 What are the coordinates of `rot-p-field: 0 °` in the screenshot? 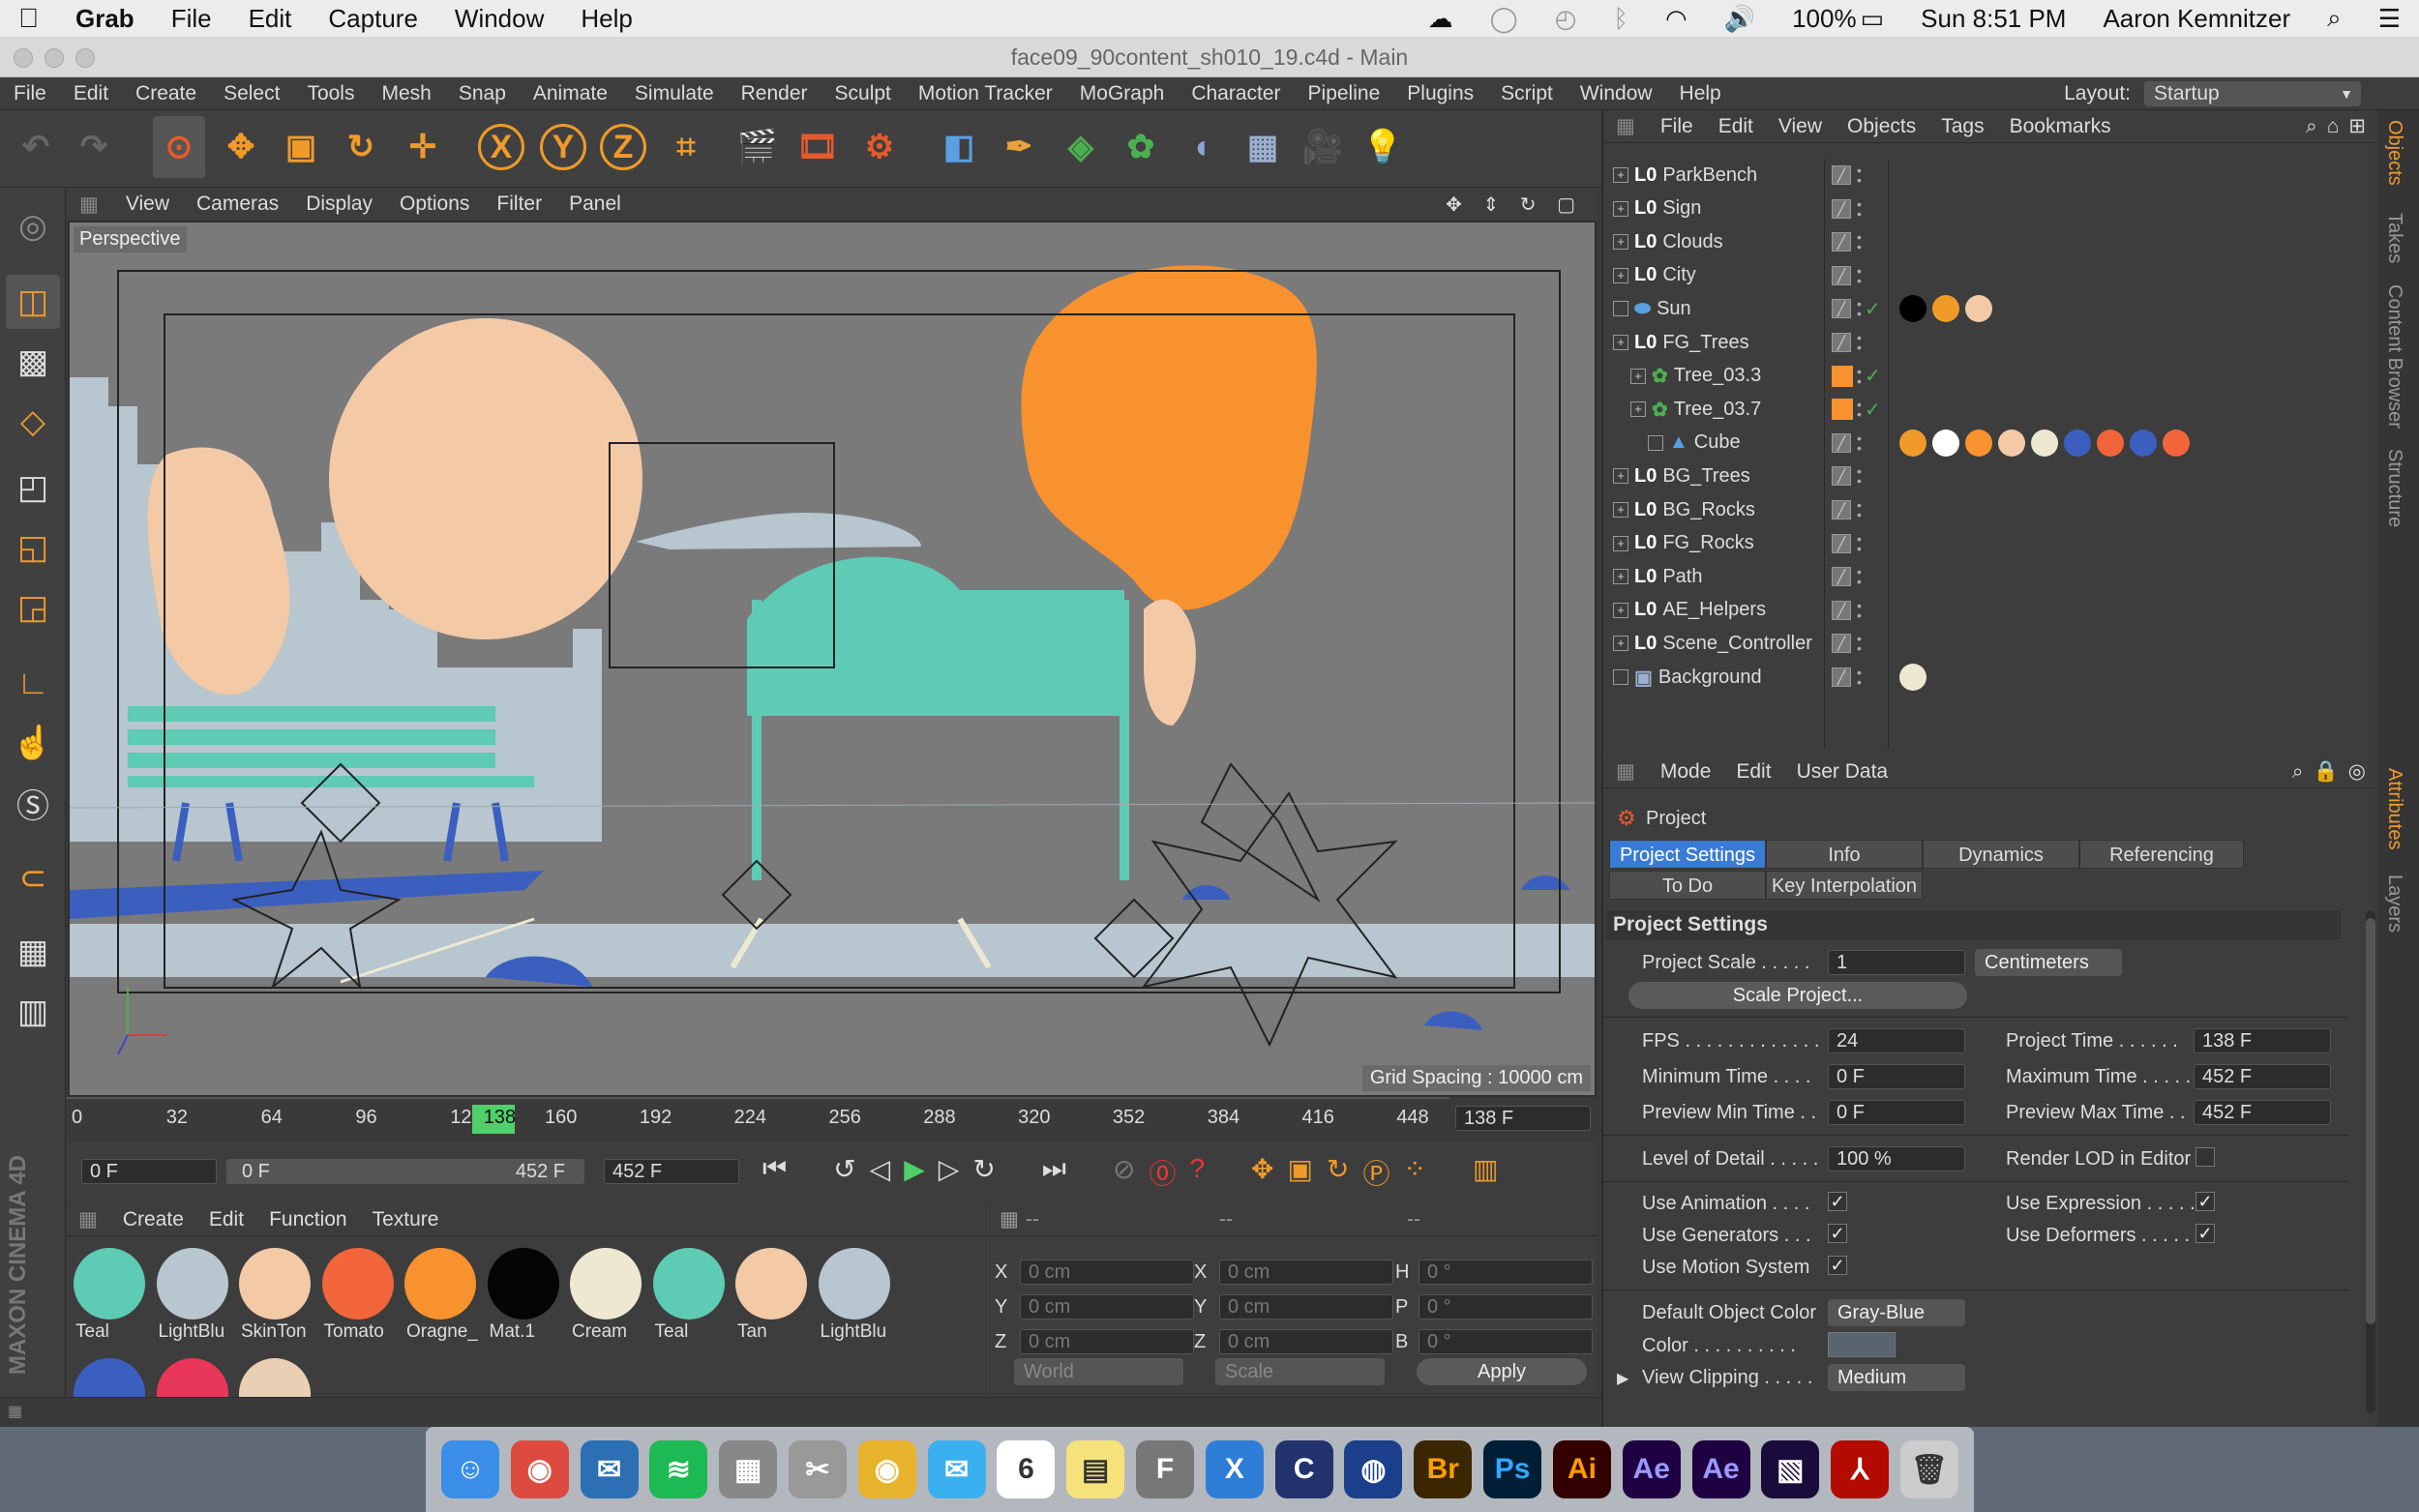 It's located at (1506, 1306).